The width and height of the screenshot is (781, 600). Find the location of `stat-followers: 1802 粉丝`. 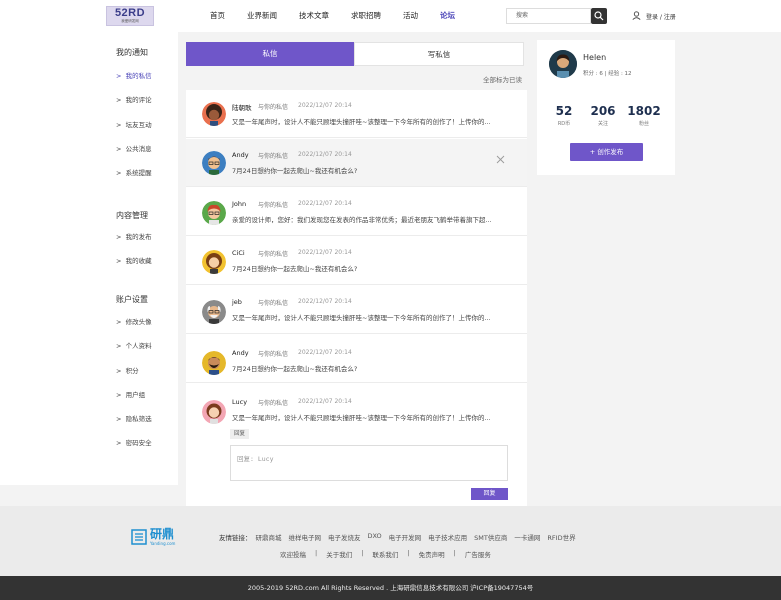

stat-followers: 1802 粉丝 is located at coordinates (644, 115).